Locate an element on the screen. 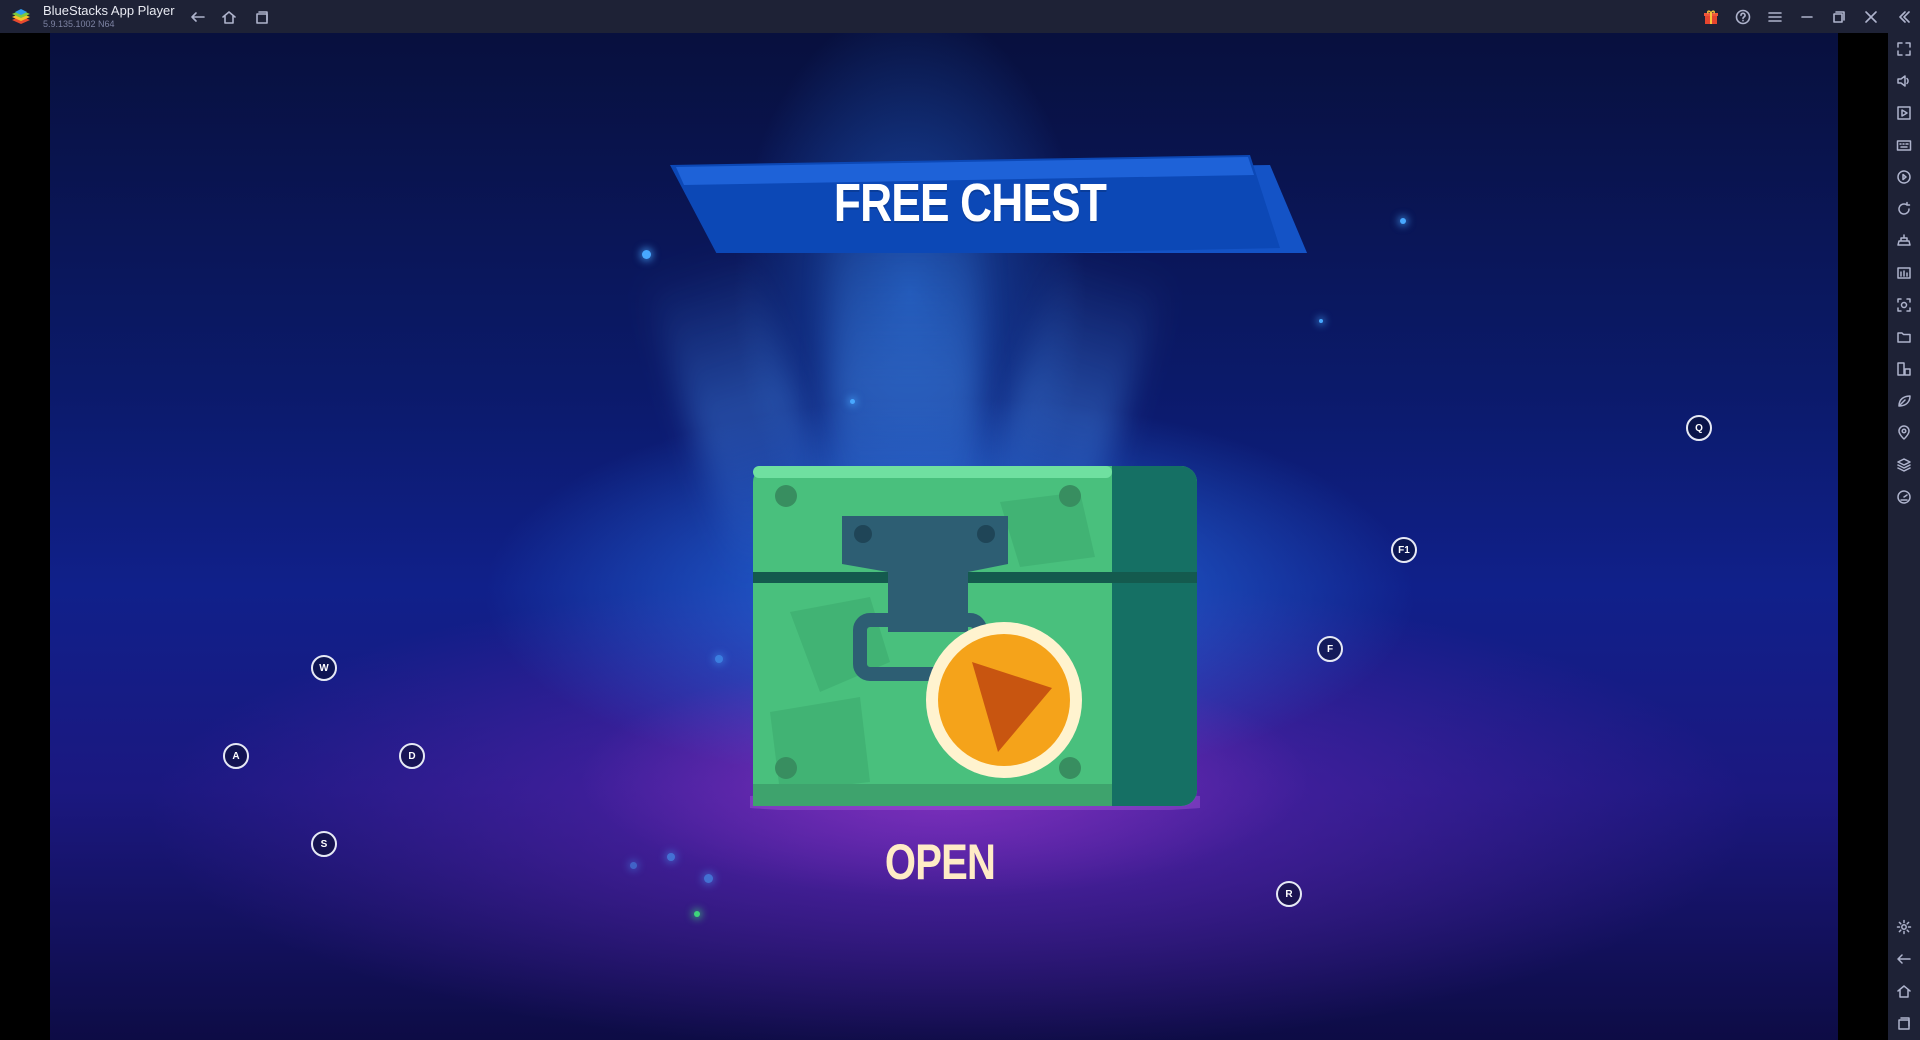 Image resolution: width=1920 pixels, height=1040 pixels. collapse-sidebar-icon is located at coordinates (1904, 17).